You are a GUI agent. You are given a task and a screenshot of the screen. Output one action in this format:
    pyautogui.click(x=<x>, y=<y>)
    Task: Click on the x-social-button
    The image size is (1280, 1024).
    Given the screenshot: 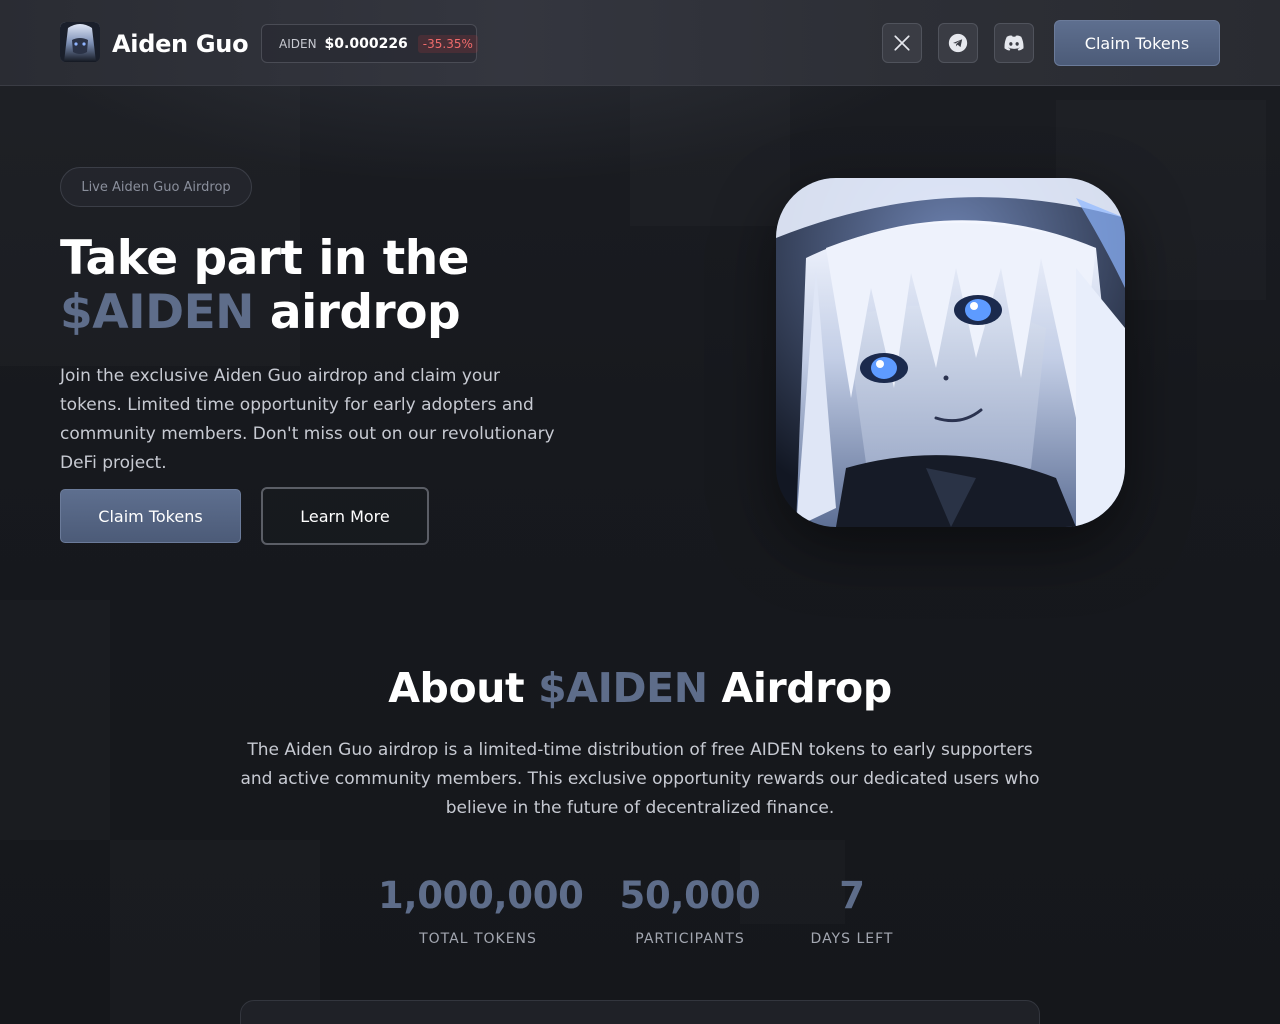 What is the action you would take?
    pyautogui.click(x=902, y=43)
    